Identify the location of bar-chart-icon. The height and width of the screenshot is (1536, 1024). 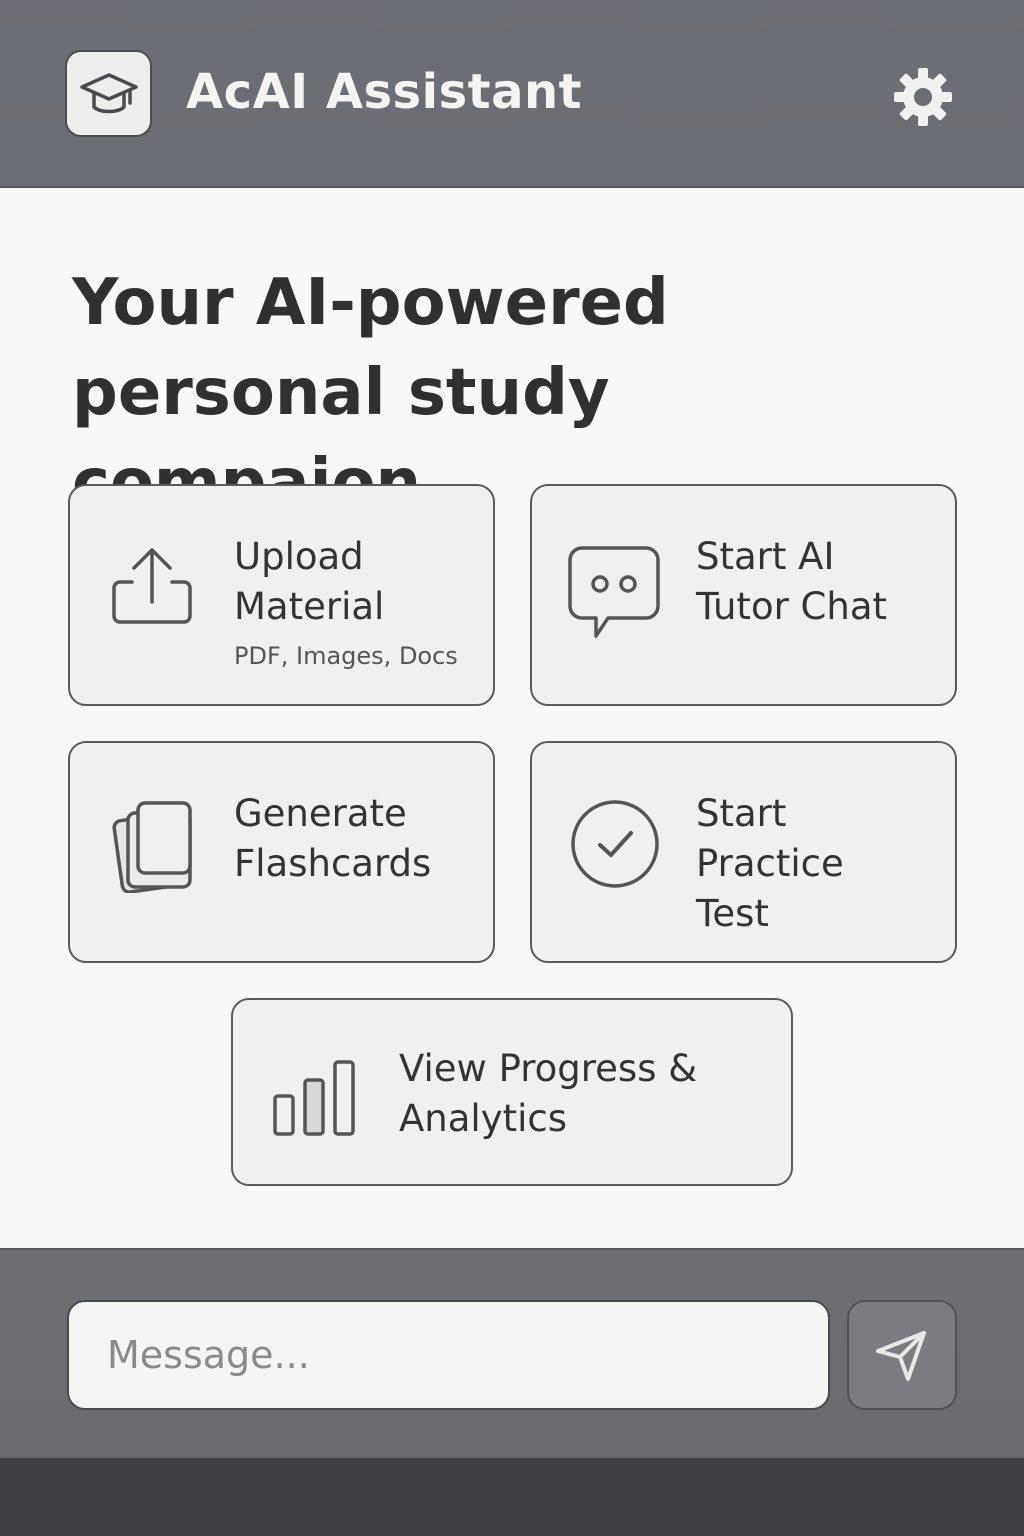
(314, 1098).